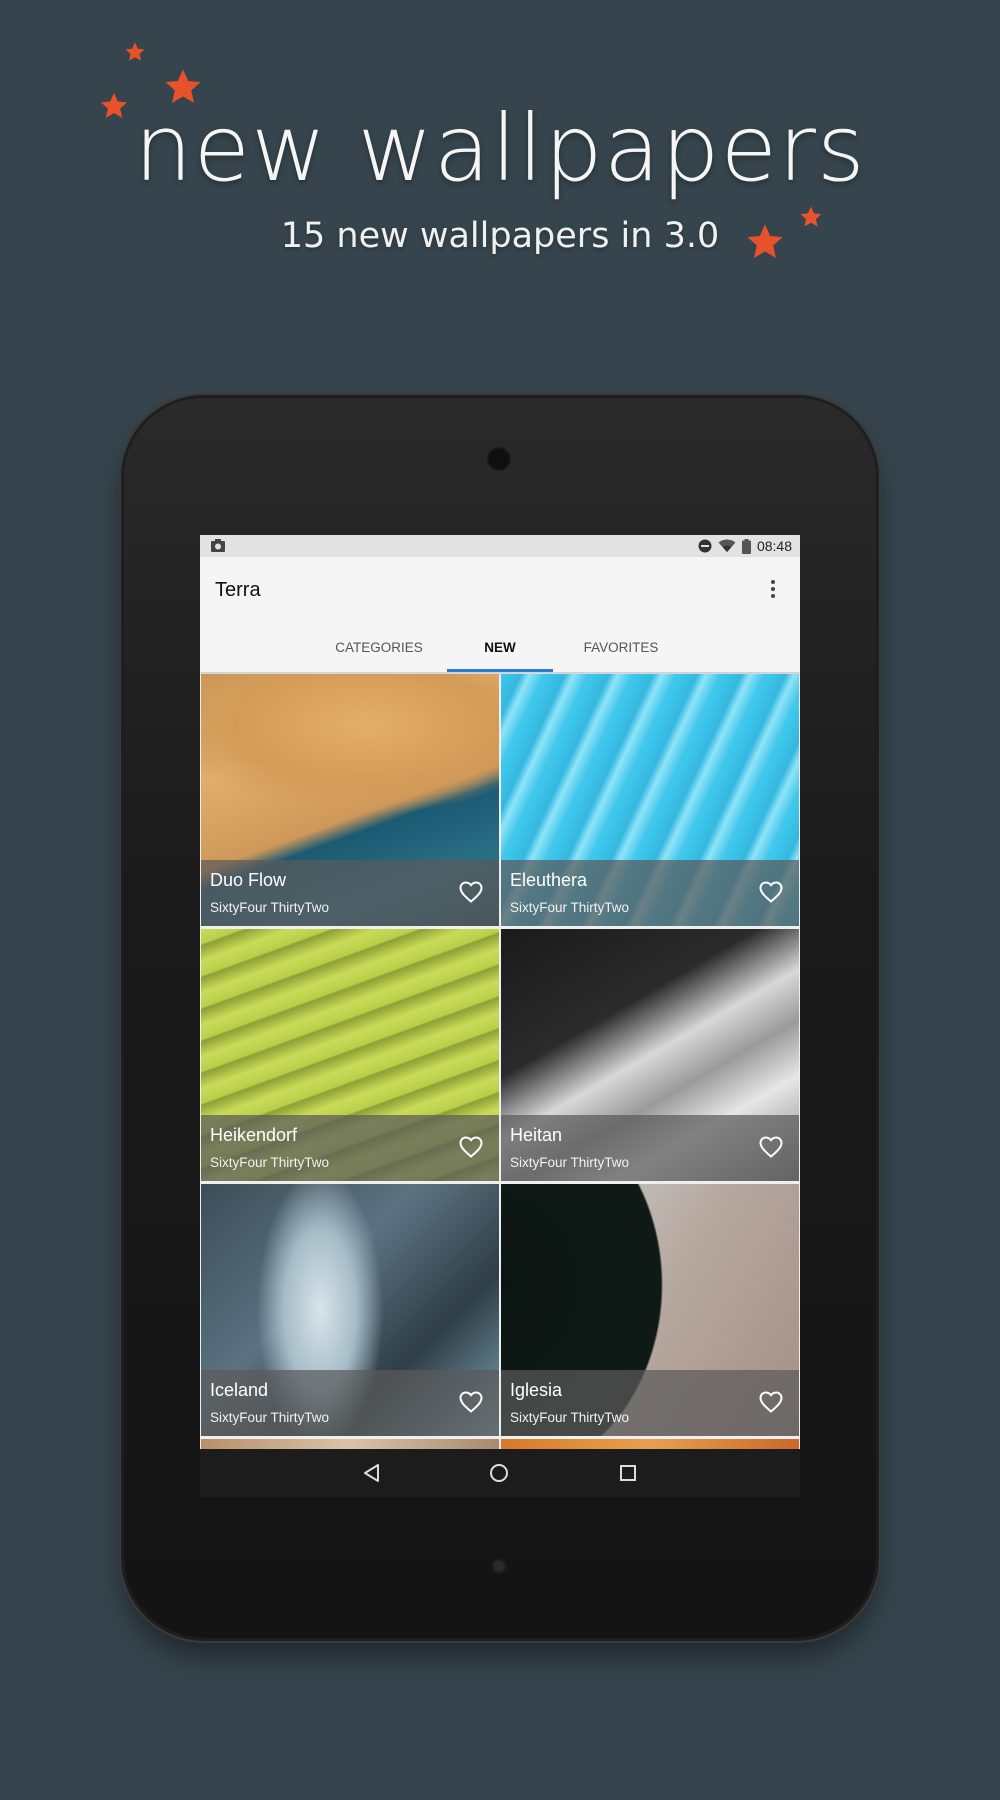  I want to click on wallpaper-card: Duo Flow SixtyFour ThirtyTwo, so click(350, 800).